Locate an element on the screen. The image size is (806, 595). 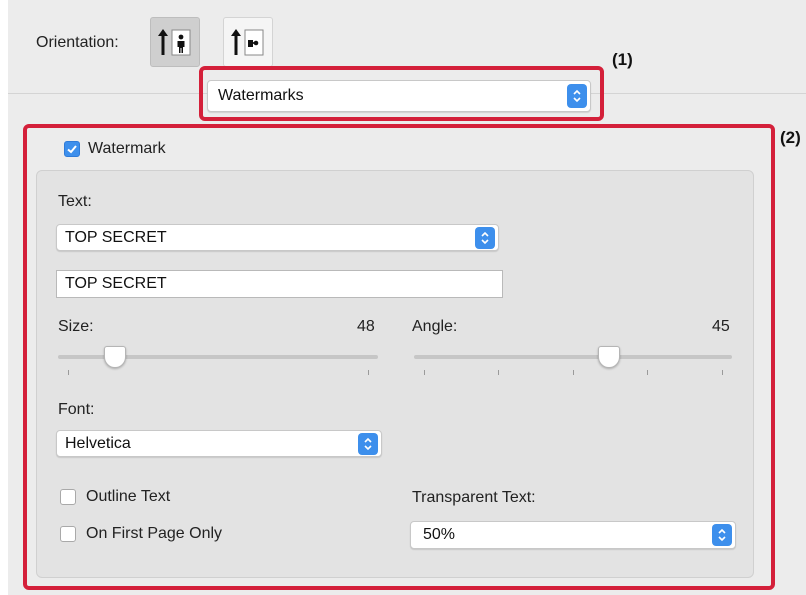
size-label: Size: is located at coordinates (76, 326).